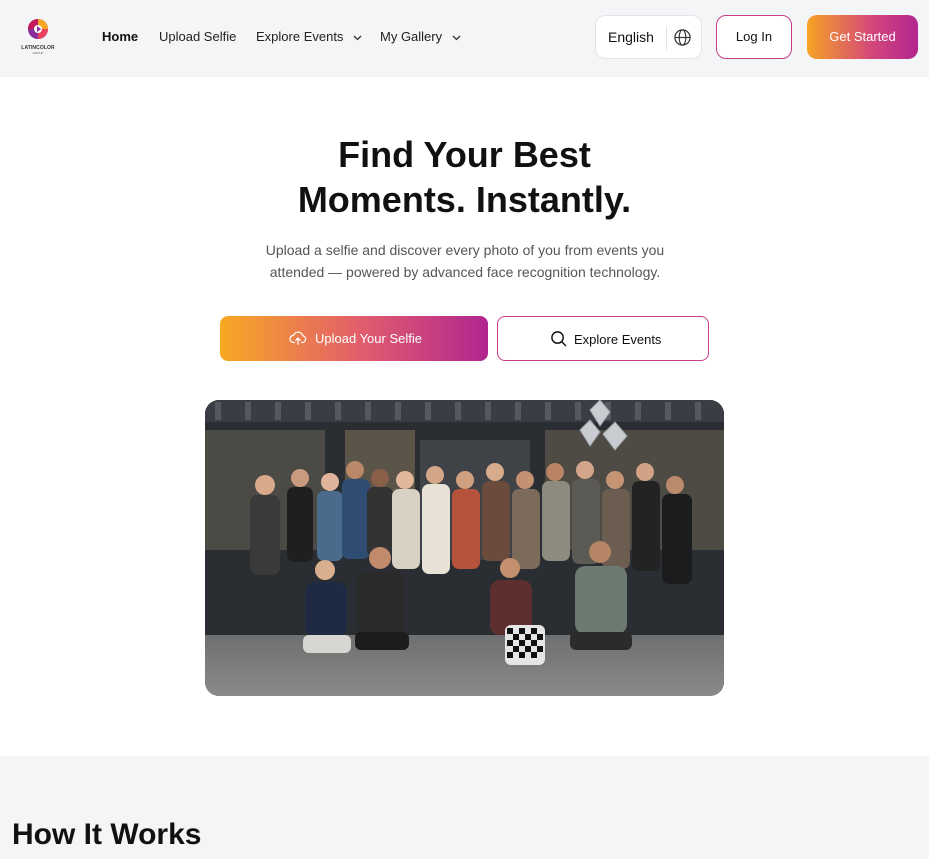 The width and height of the screenshot is (929, 859). What do you see at coordinates (464, 154) in the screenshot?
I see `hero-title-line1: Find Your Best` at bounding box center [464, 154].